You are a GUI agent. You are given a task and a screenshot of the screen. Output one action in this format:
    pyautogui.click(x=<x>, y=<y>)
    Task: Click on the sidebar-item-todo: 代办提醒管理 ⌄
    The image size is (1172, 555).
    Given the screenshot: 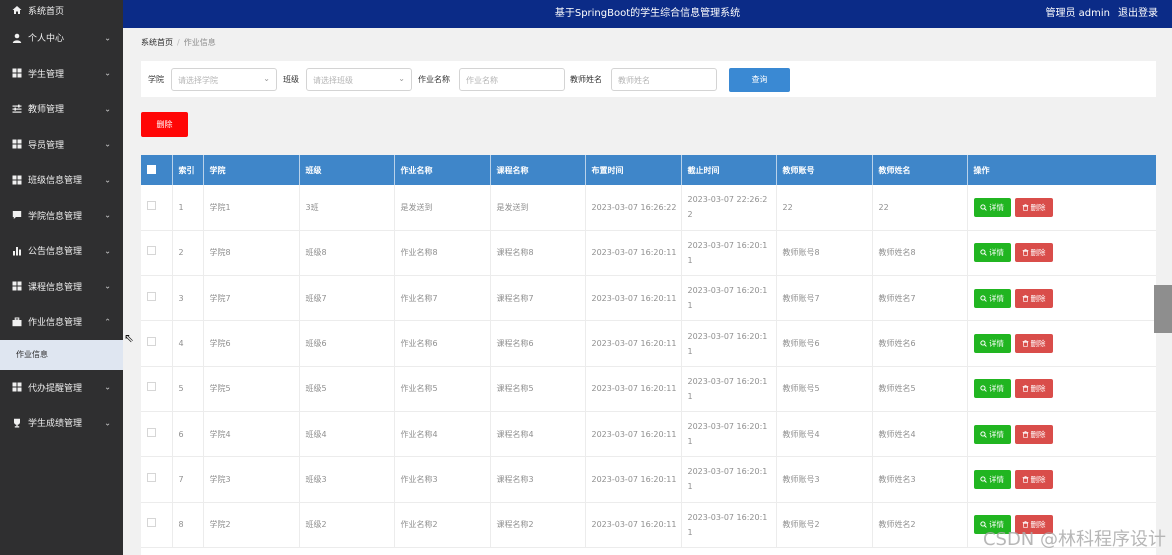 What is the action you would take?
    pyautogui.click(x=61, y=388)
    